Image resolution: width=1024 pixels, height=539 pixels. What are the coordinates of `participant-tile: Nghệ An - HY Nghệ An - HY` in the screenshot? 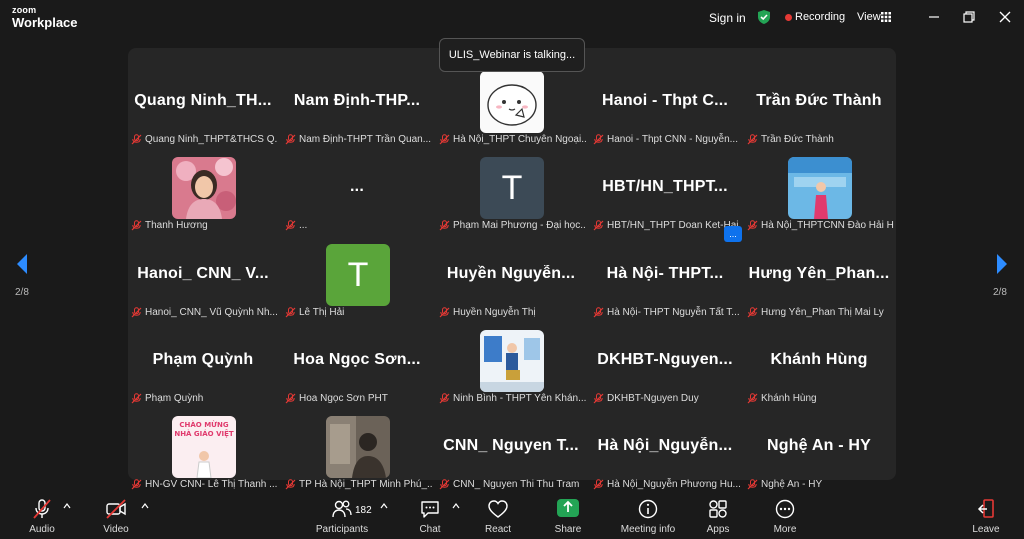 It's located at (819, 448).